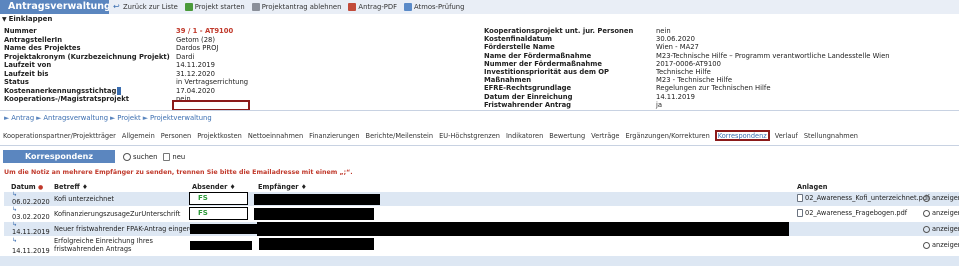  What do you see at coordinates (219, 136) in the screenshot?
I see `tab-projektkosten: Projektkosten` at bounding box center [219, 136].